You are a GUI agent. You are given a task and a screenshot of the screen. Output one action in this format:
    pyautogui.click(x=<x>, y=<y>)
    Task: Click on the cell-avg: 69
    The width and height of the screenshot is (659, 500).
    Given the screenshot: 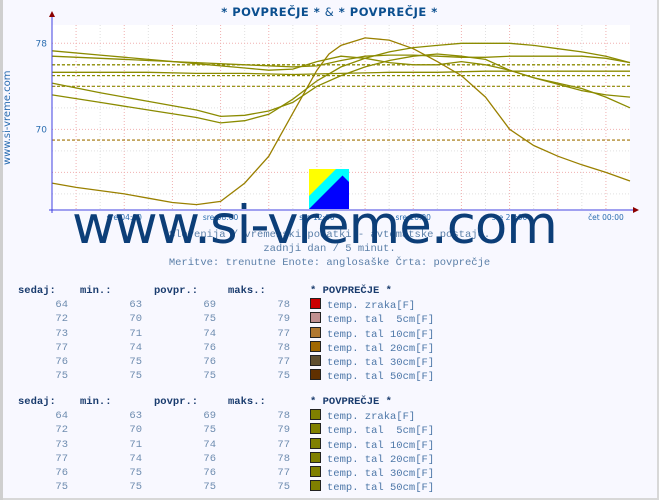 What is the action you would take?
    pyautogui.click(x=209, y=305)
    